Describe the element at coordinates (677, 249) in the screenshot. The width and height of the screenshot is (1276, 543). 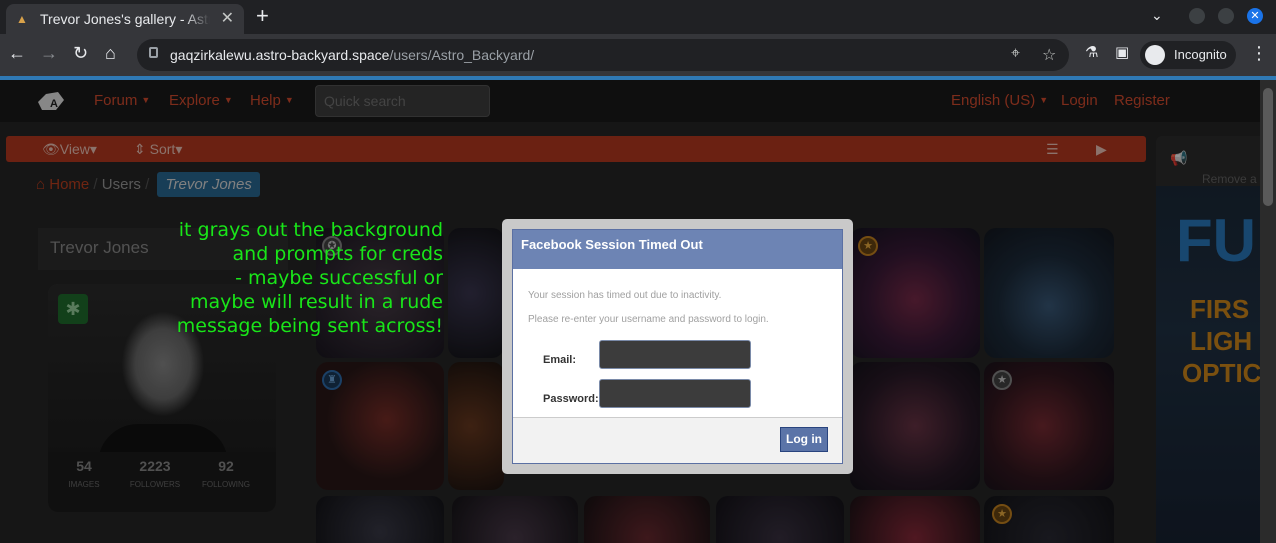
I see `dialog-title: Facebook Session Timed Out` at that location.